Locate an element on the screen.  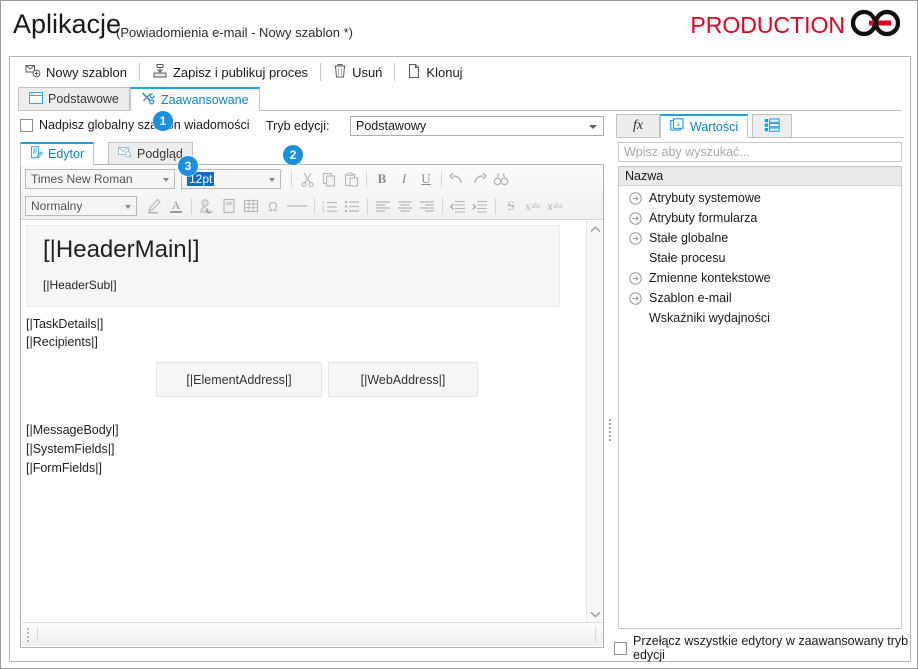
paragraph-style-select: Normalny is located at coordinates (81, 206).